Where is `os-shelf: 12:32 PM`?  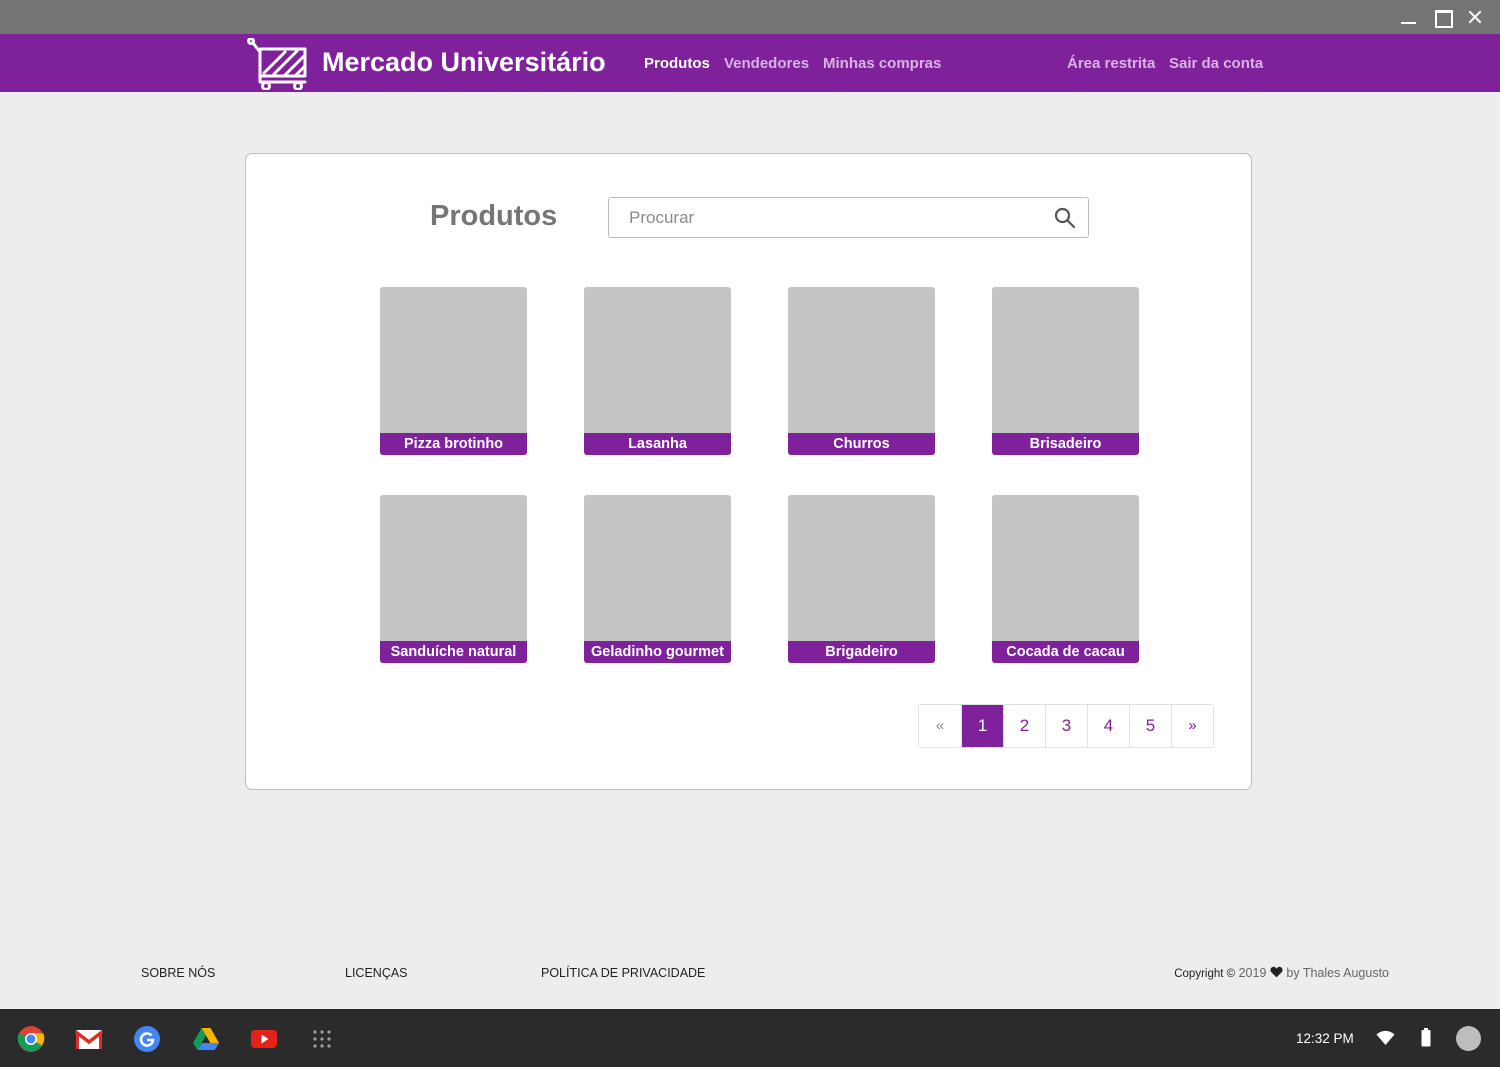
os-shelf: 12:32 PM is located at coordinates (750, 1038).